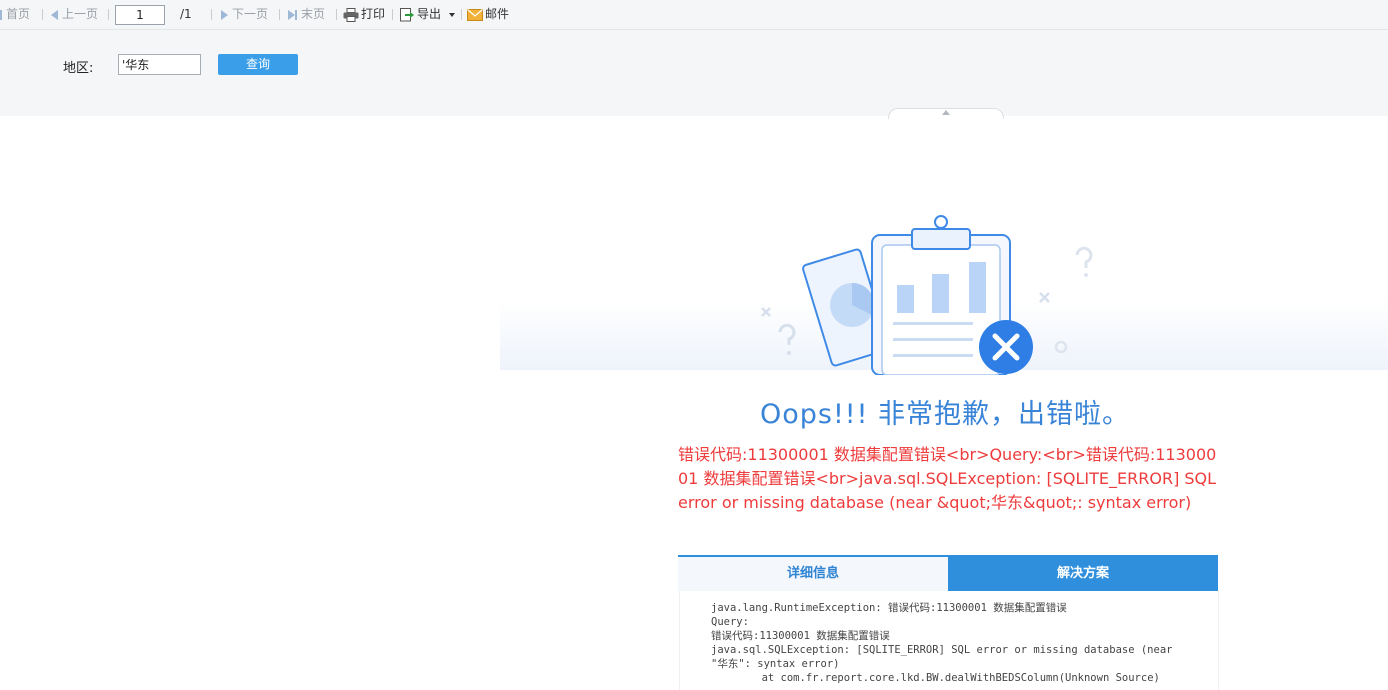  What do you see at coordinates (224, 14) in the screenshot?
I see `next-page-icon` at bounding box center [224, 14].